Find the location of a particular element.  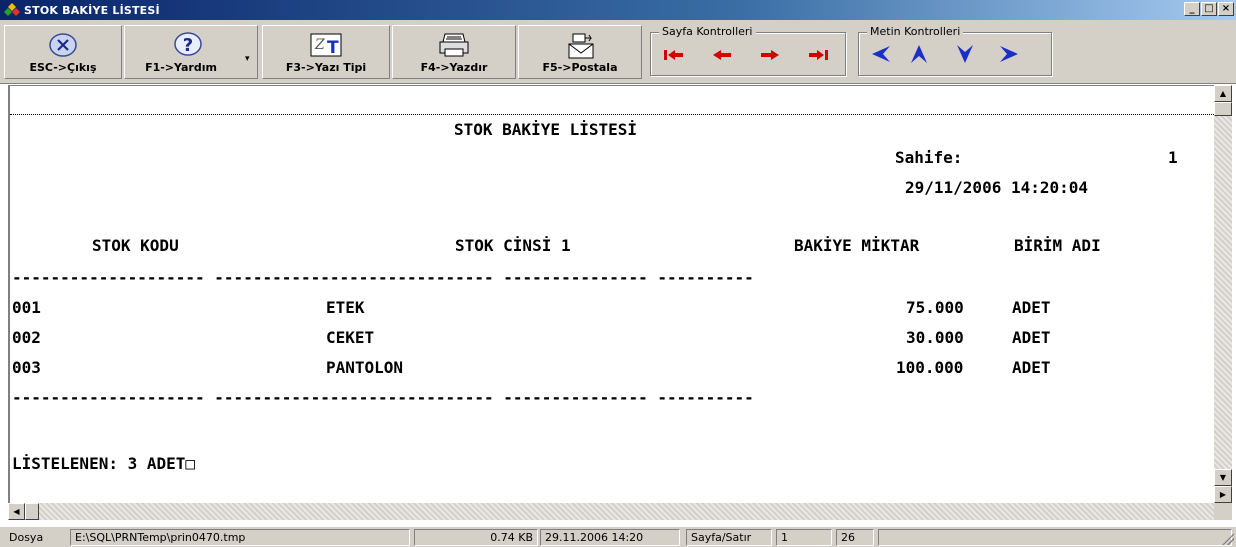

status-empty-panel is located at coordinates (1055, 537).